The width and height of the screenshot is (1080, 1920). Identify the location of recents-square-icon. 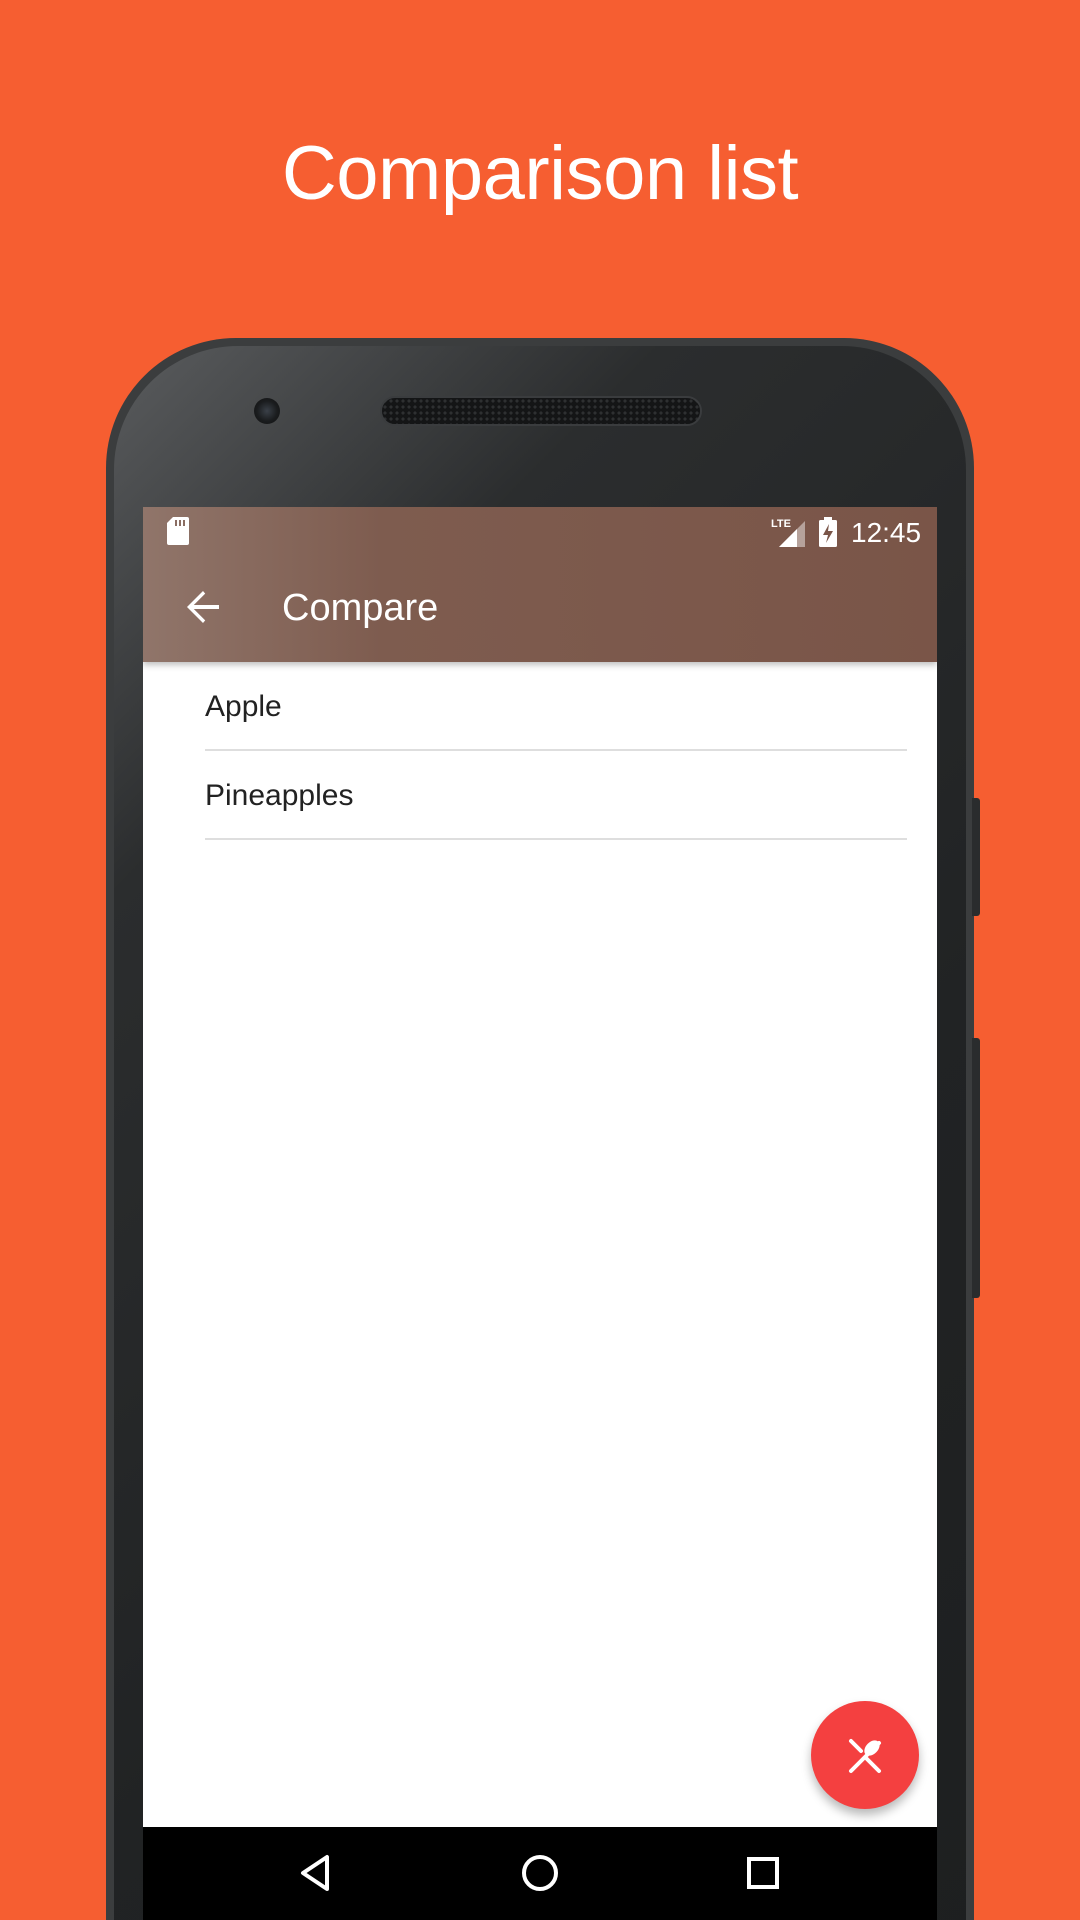
(763, 1873).